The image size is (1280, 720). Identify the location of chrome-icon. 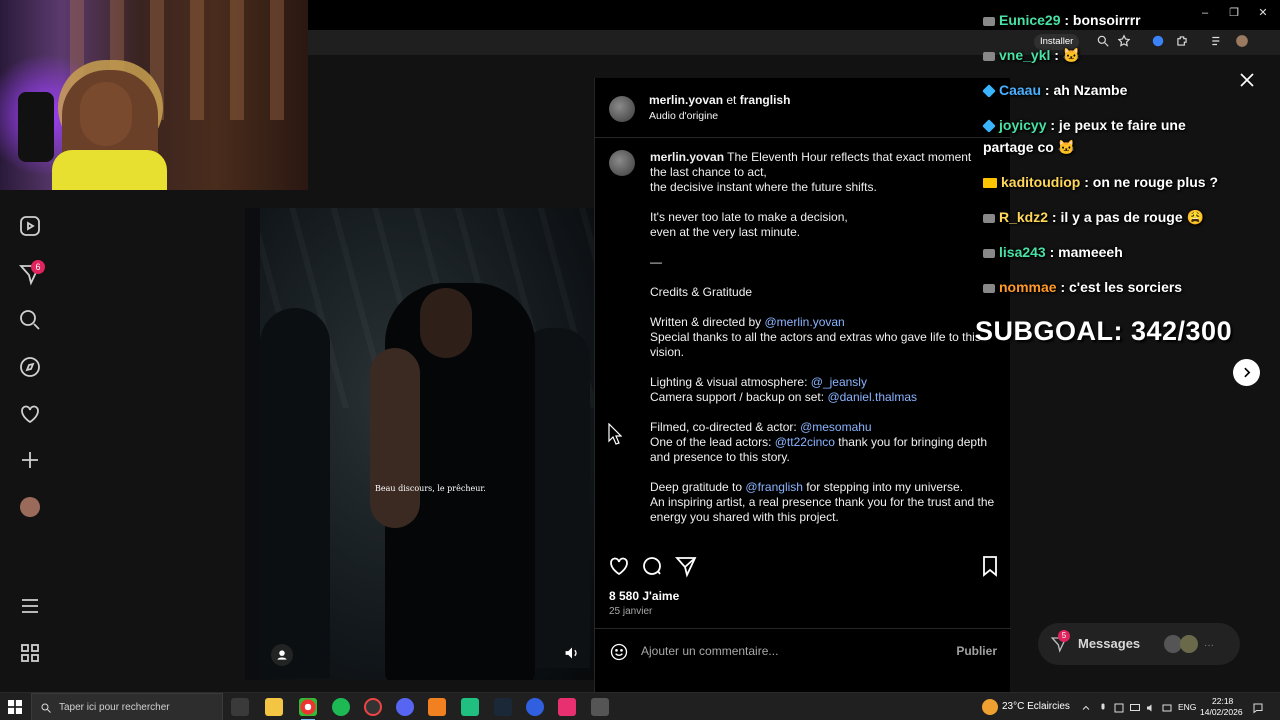
(308, 709).